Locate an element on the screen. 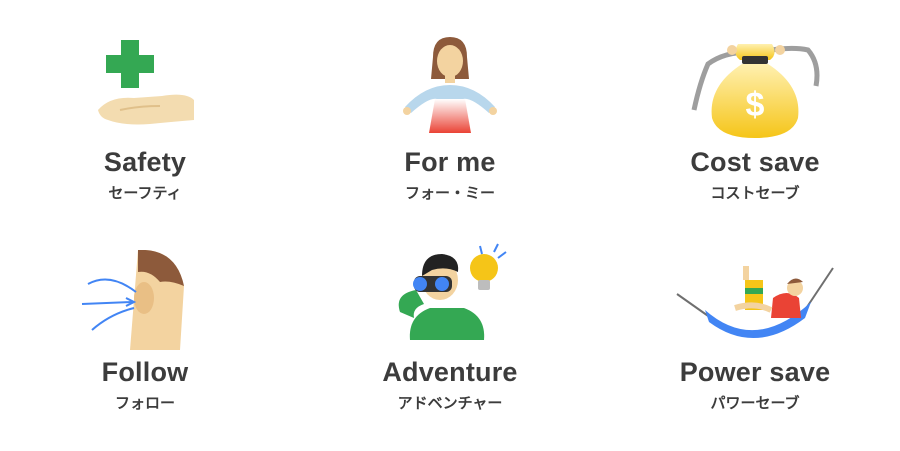 Image resolution: width=900 pixels, height=451 pixels. card-subtitle: セーフティ is located at coordinates (145, 193).